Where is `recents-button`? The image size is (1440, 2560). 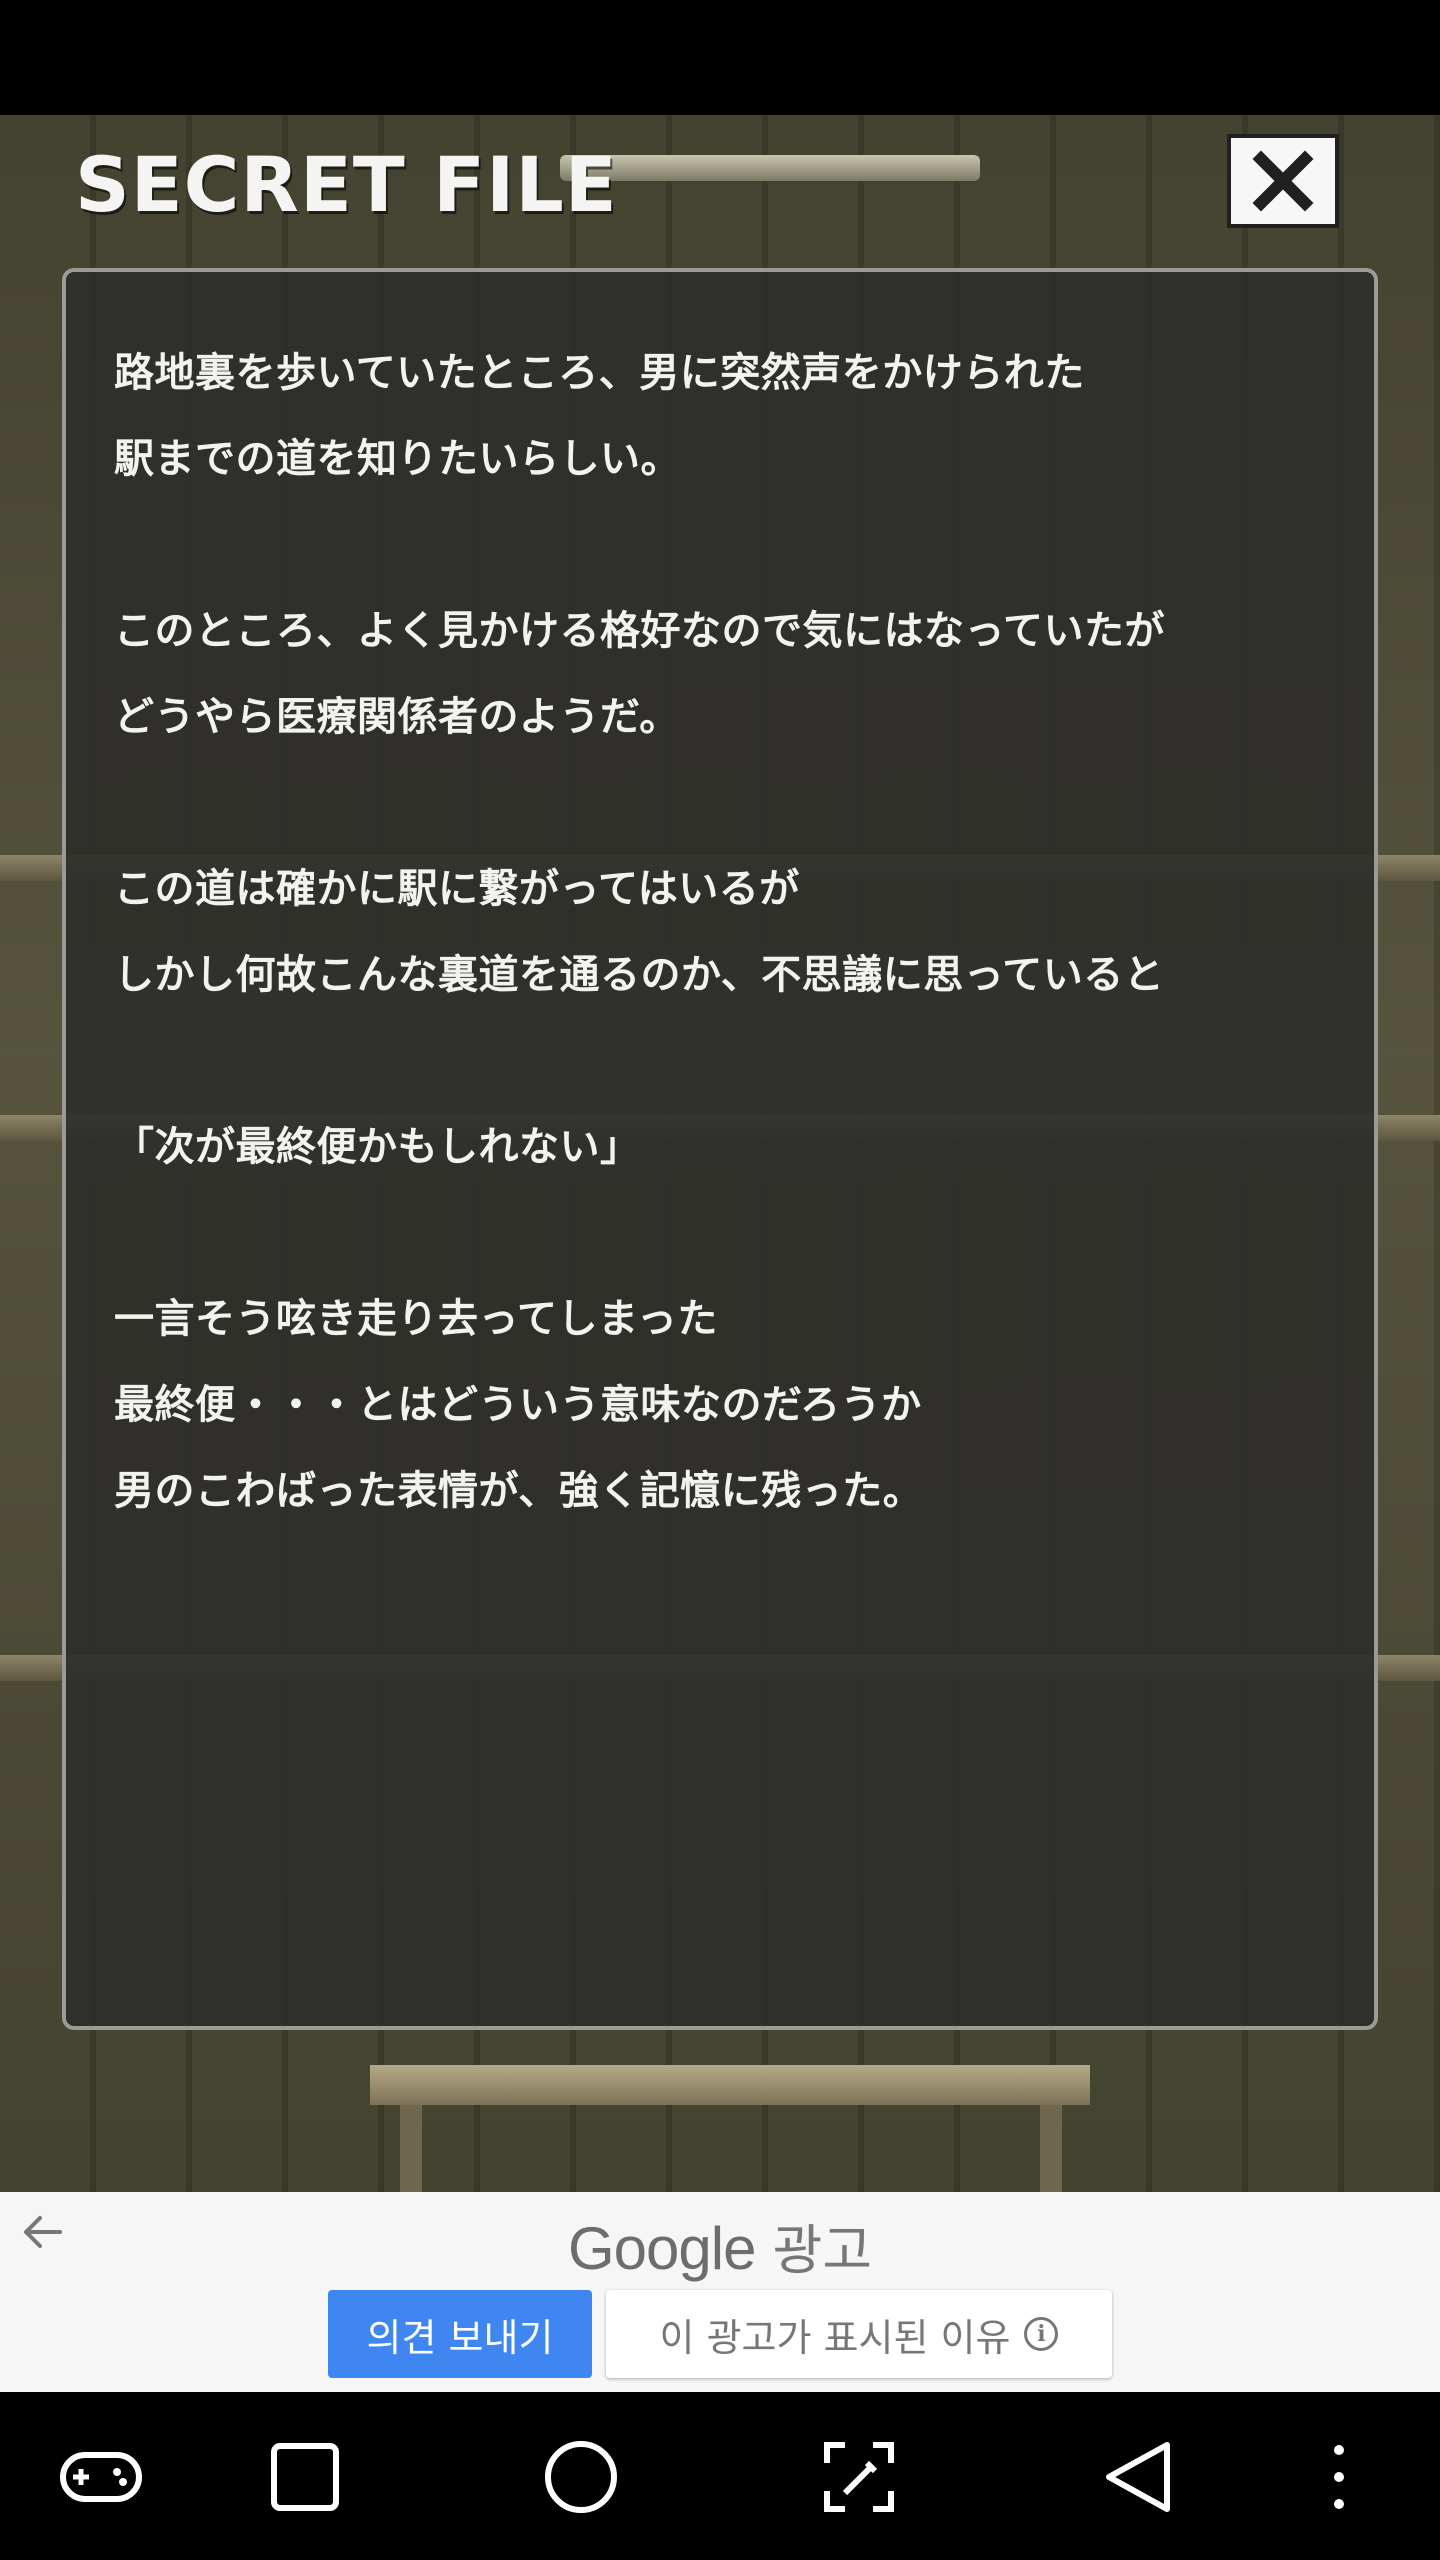 recents-button is located at coordinates (305, 2477).